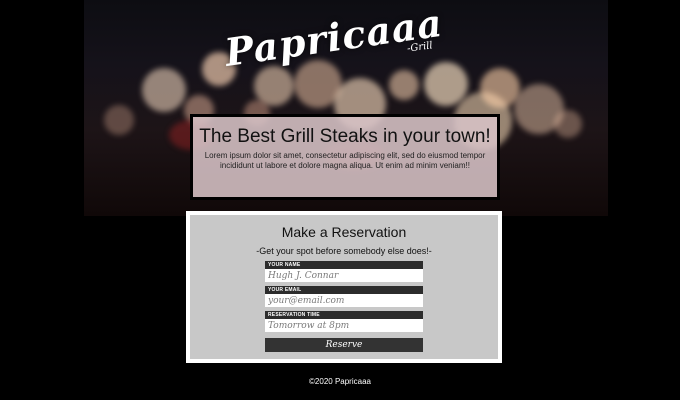  I want to click on time-field-group: RESERVATION TIME, so click(344, 321).